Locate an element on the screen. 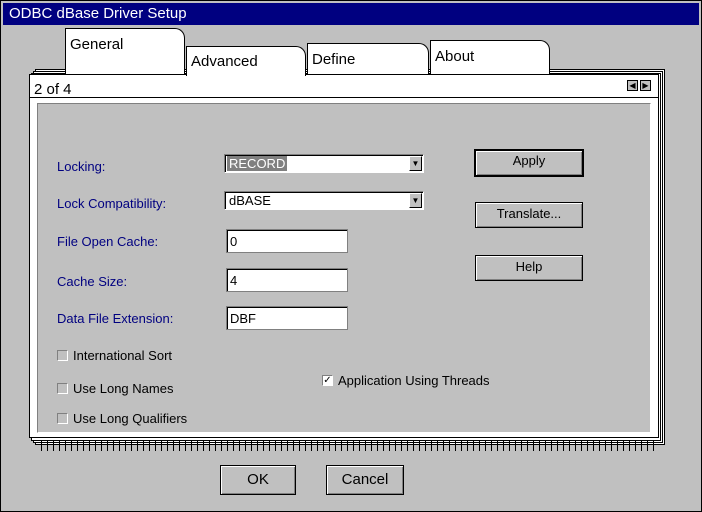 This screenshot has height=512, width=702. data-file-ext-label: Data File Extension: is located at coordinates (115, 318).